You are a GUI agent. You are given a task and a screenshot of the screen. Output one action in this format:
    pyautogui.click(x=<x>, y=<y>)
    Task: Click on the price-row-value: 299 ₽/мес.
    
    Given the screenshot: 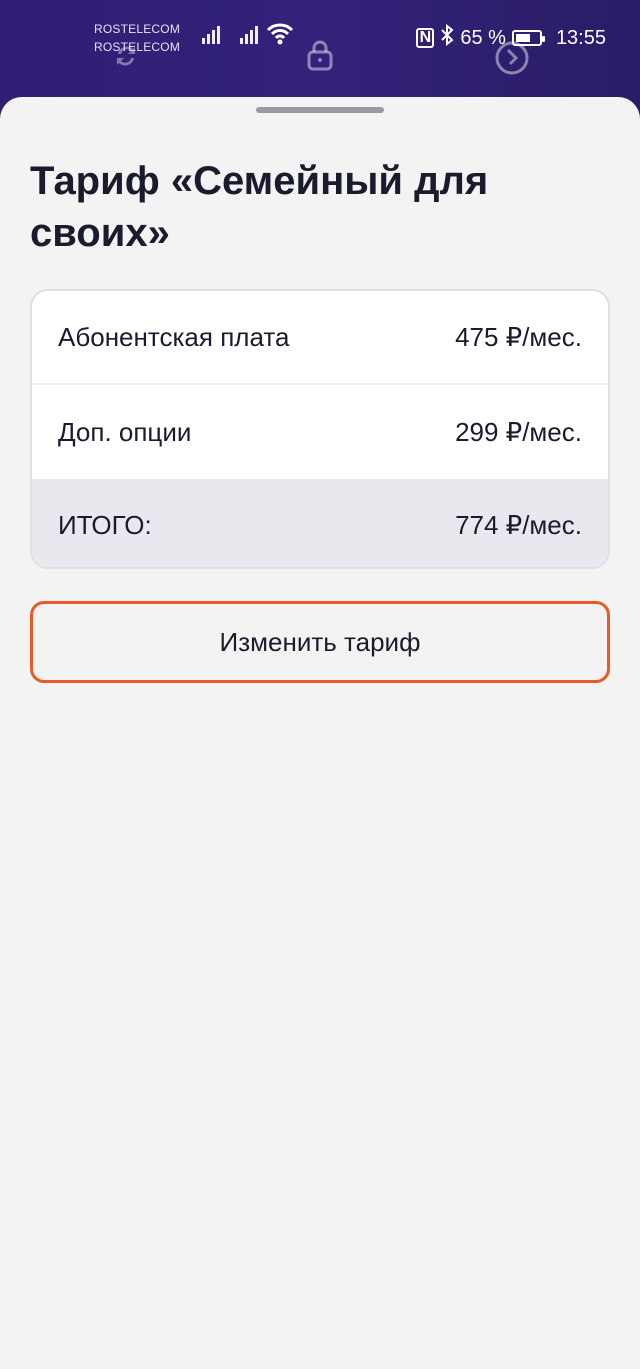 What is the action you would take?
    pyautogui.click(x=518, y=431)
    